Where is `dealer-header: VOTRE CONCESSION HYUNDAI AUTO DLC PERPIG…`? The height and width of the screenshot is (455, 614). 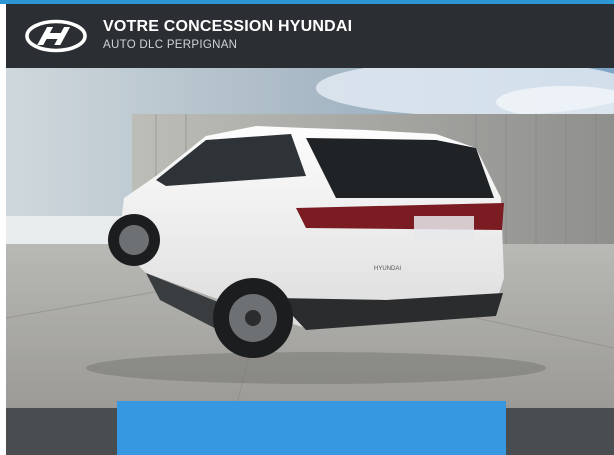
dealer-header: VOTRE CONCESSION HYUNDAI AUTO DLC PERPIG… is located at coordinates (310, 36).